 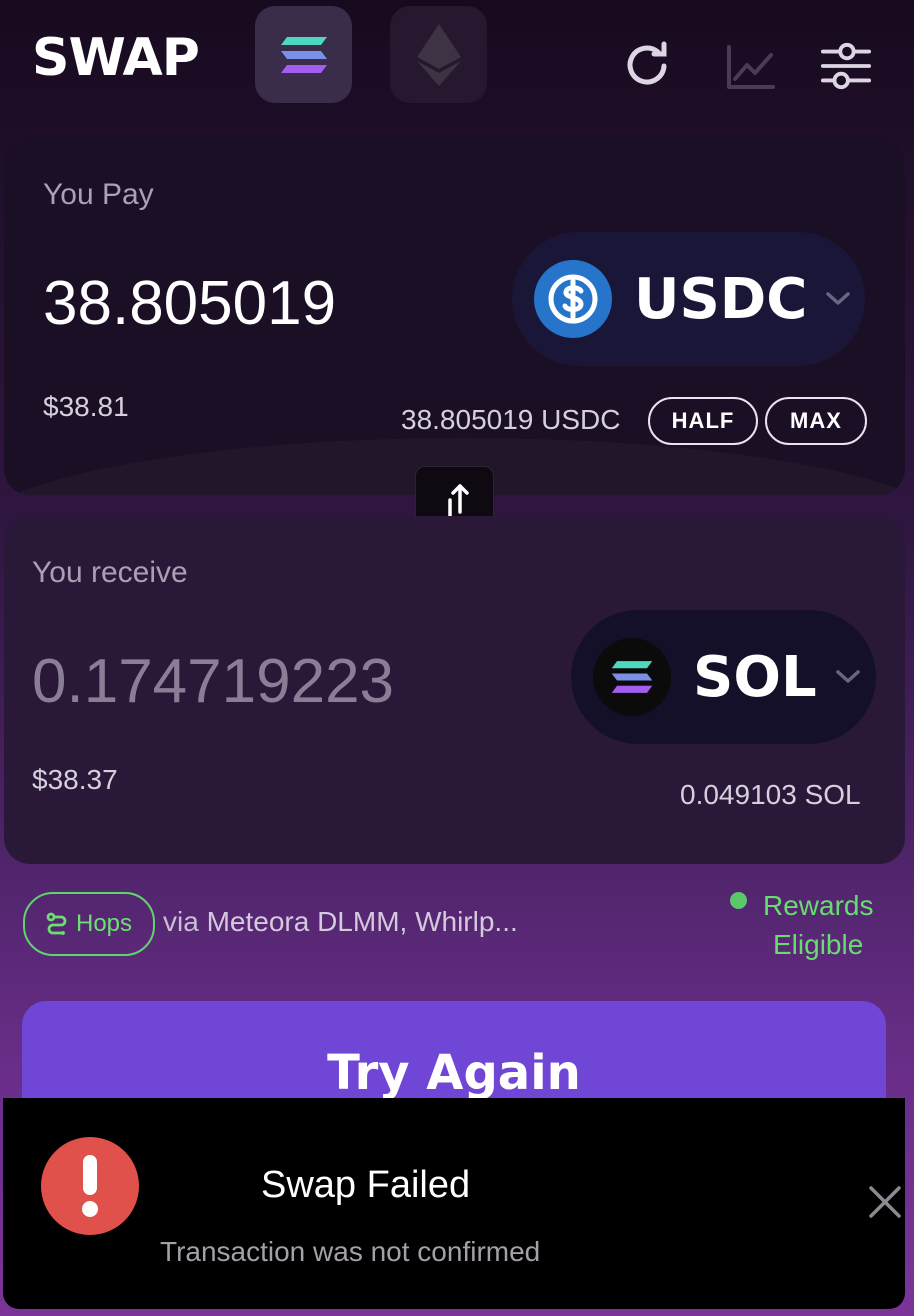 What do you see at coordinates (454, 1073) in the screenshot?
I see `try-again-label: Try Again` at bounding box center [454, 1073].